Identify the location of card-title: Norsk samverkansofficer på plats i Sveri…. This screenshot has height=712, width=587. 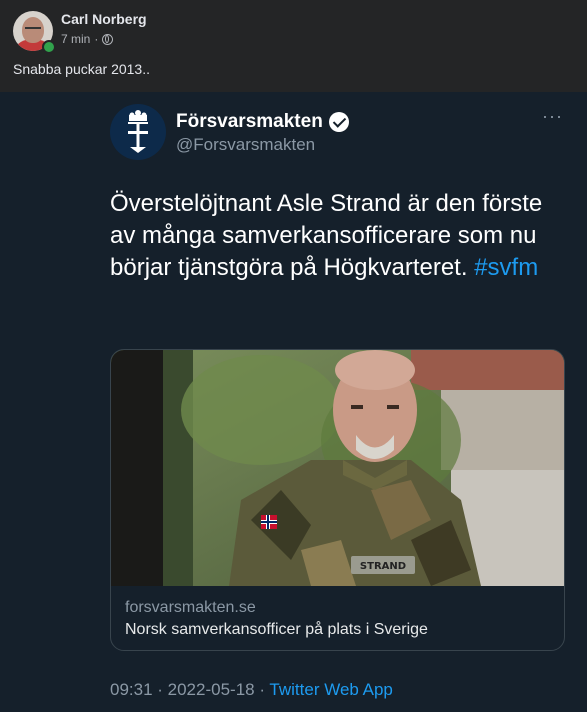
(276, 630).